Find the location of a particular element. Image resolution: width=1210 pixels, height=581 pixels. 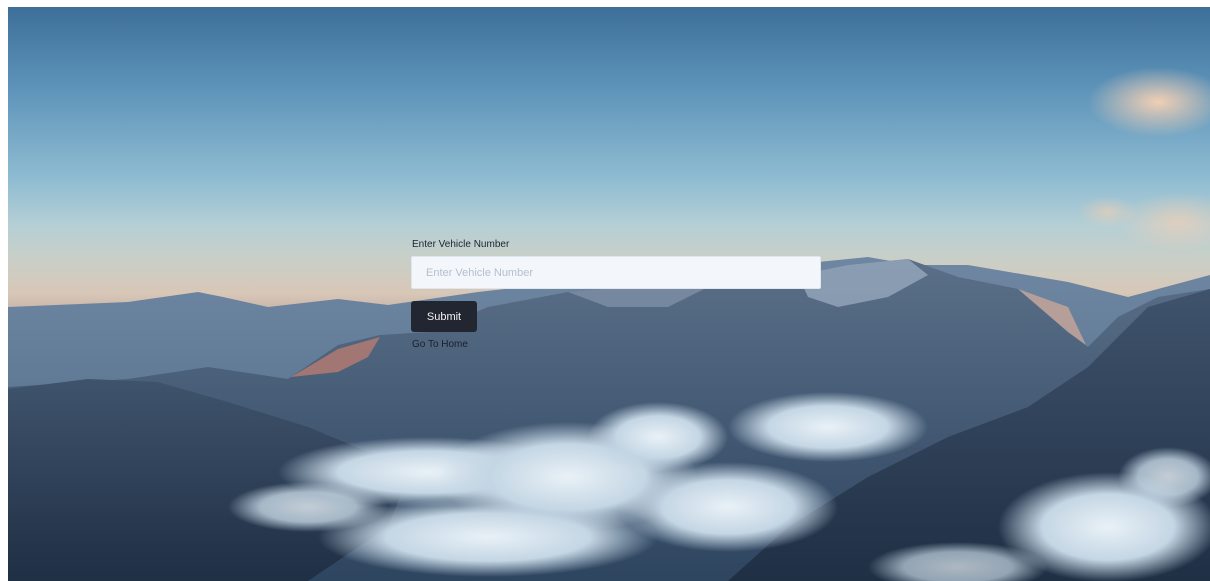

vehicle-form: Enter Vehicle Number Submit Go To Home is located at coordinates (617, 295).